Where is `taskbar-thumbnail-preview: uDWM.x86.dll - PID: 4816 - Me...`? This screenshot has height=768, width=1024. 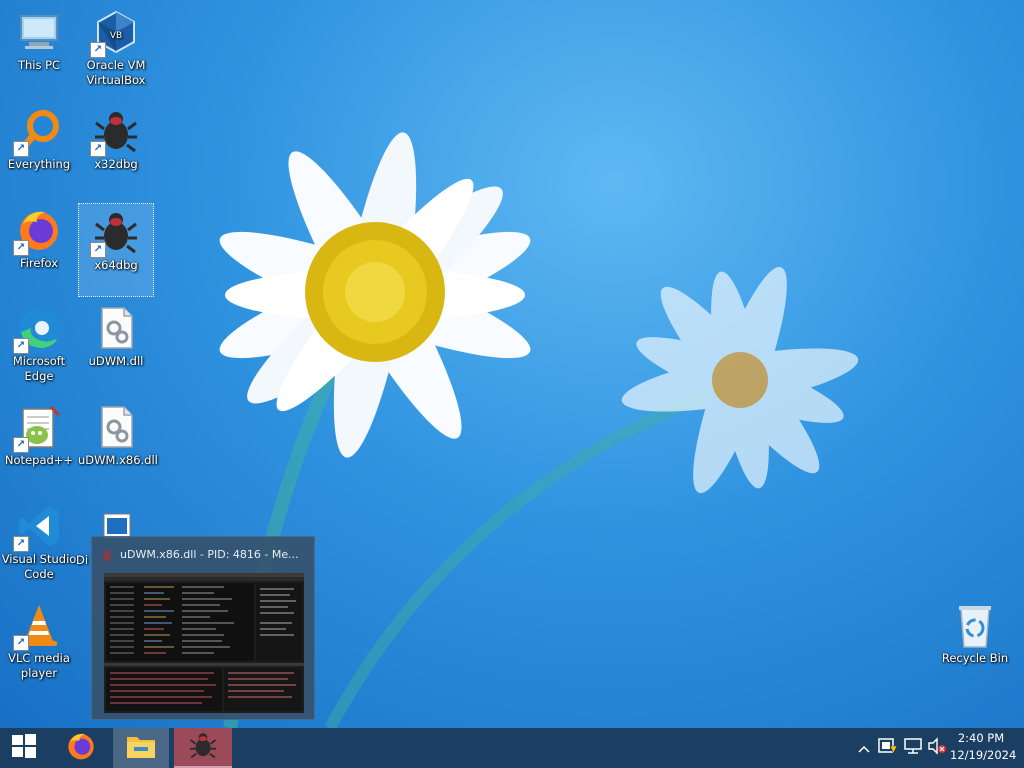 taskbar-thumbnail-preview: uDWM.x86.dll - PID: 4816 - Me... is located at coordinates (203, 628).